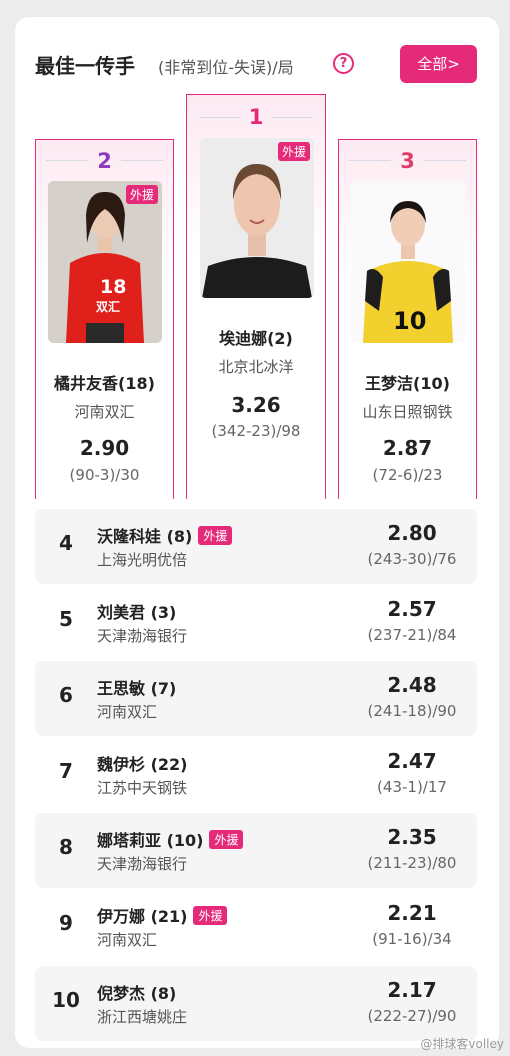  What do you see at coordinates (137, 688) in the screenshot?
I see `row-player-name: 王思敏 (7)` at bounding box center [137, 688].